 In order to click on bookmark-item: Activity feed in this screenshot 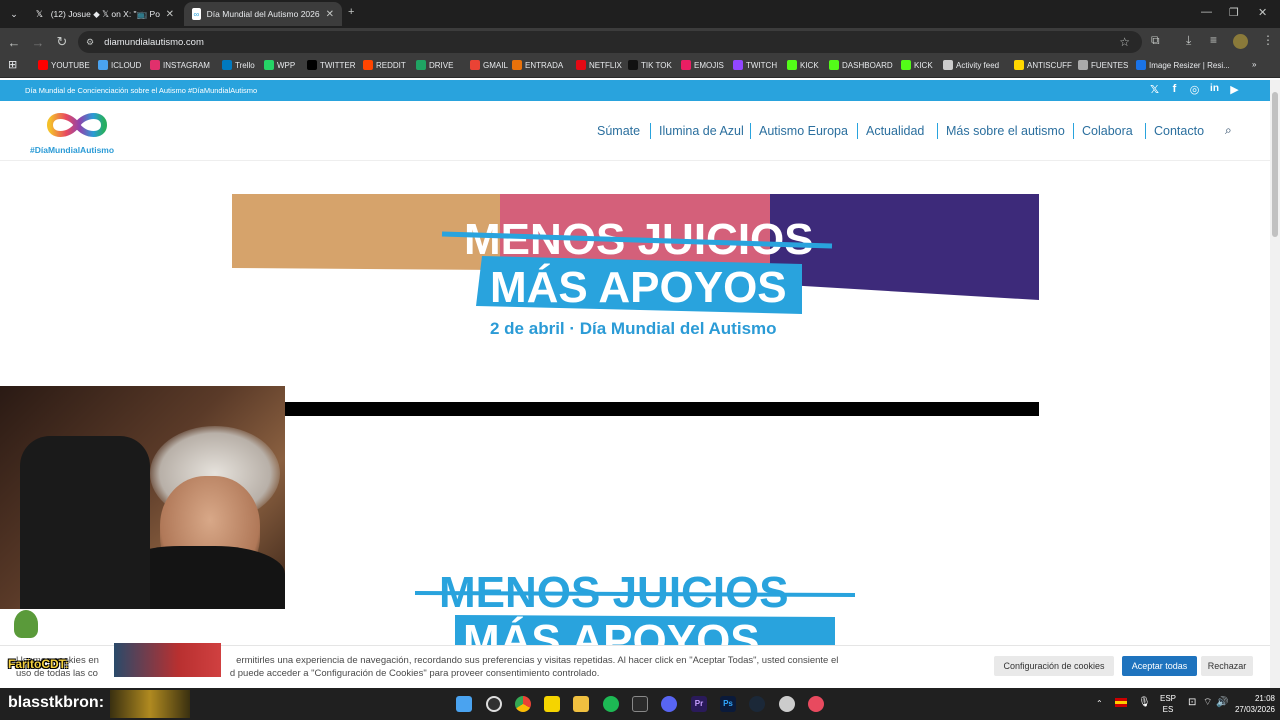, I will do `click(971, 65)`.